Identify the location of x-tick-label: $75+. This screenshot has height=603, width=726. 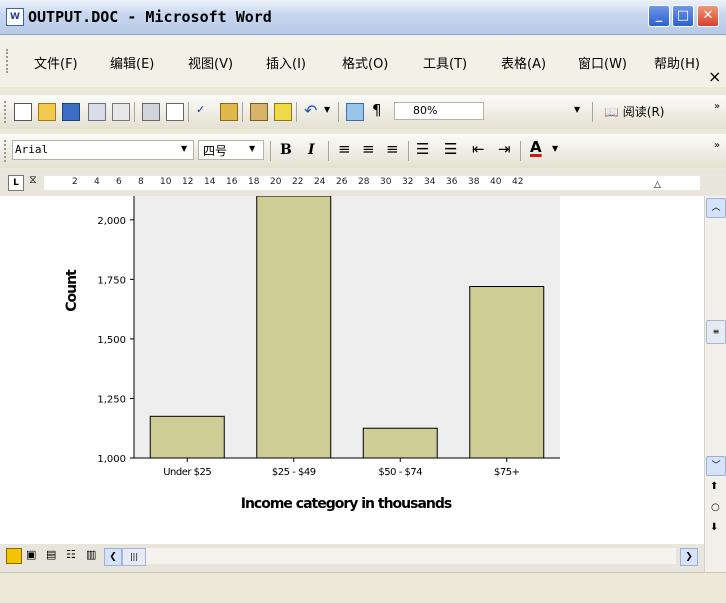
(507, 472).